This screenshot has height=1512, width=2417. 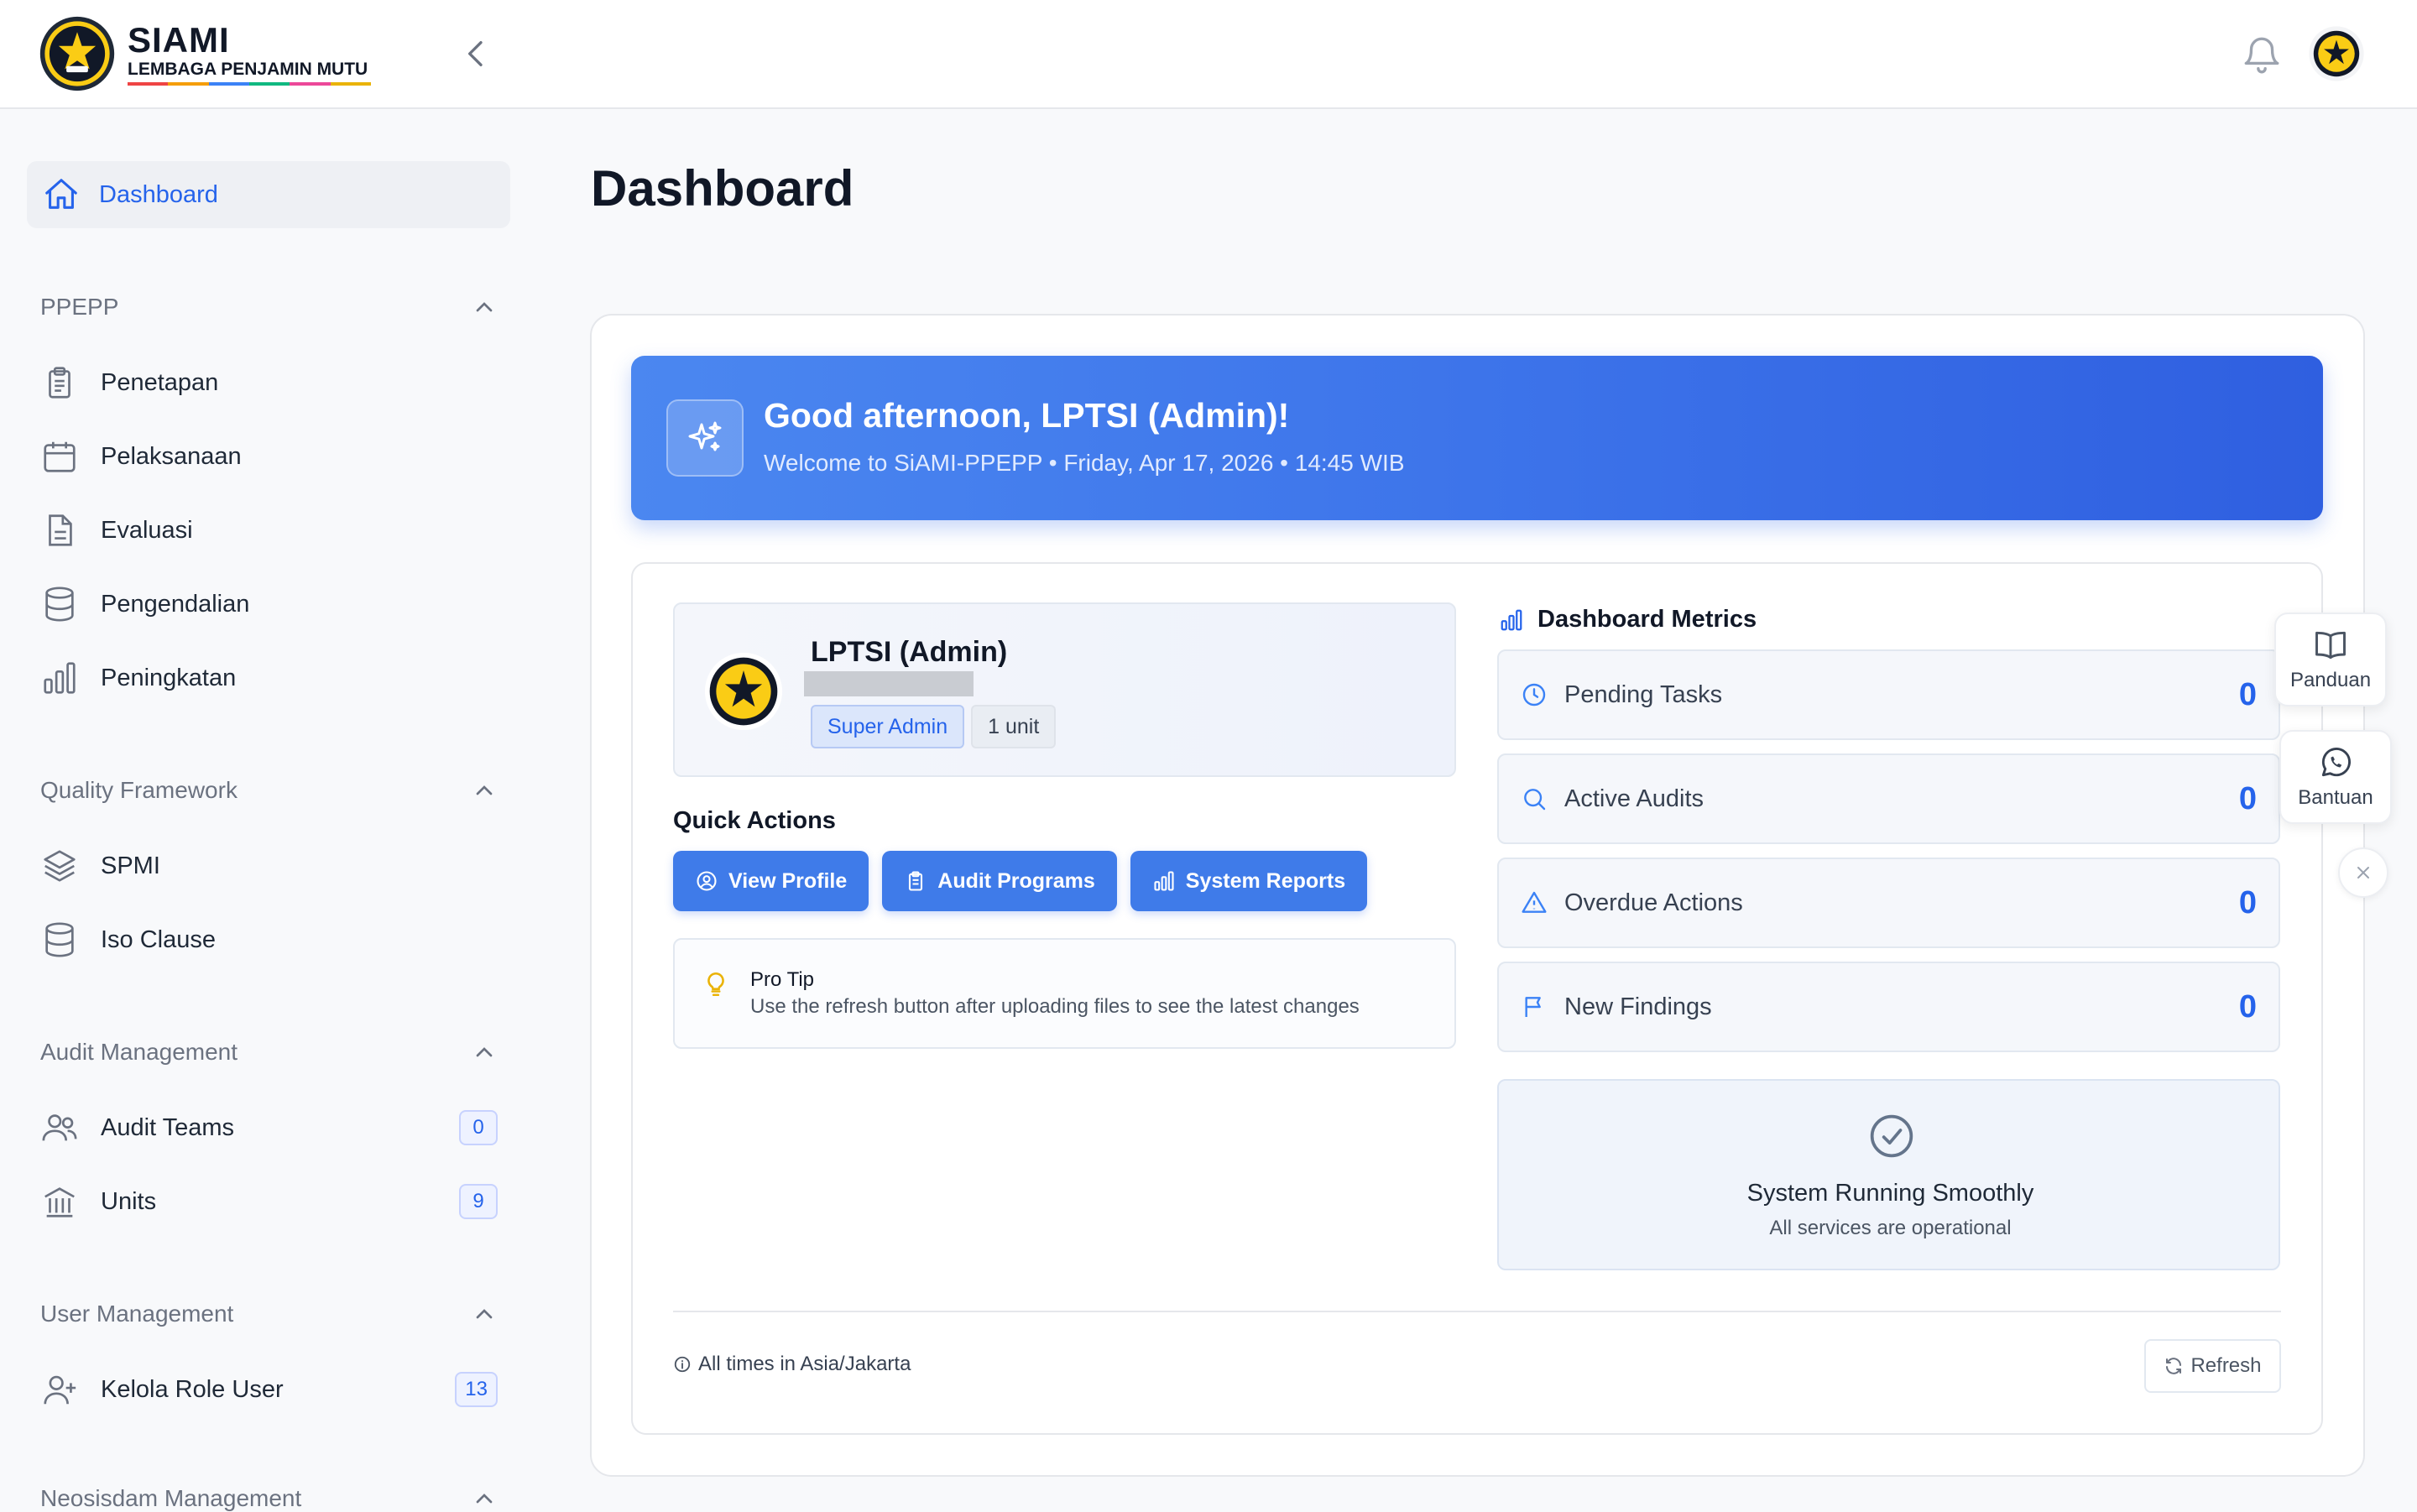 I want to click on metric-new-findings: New Findings 0, so click(x=1888, y=1007).